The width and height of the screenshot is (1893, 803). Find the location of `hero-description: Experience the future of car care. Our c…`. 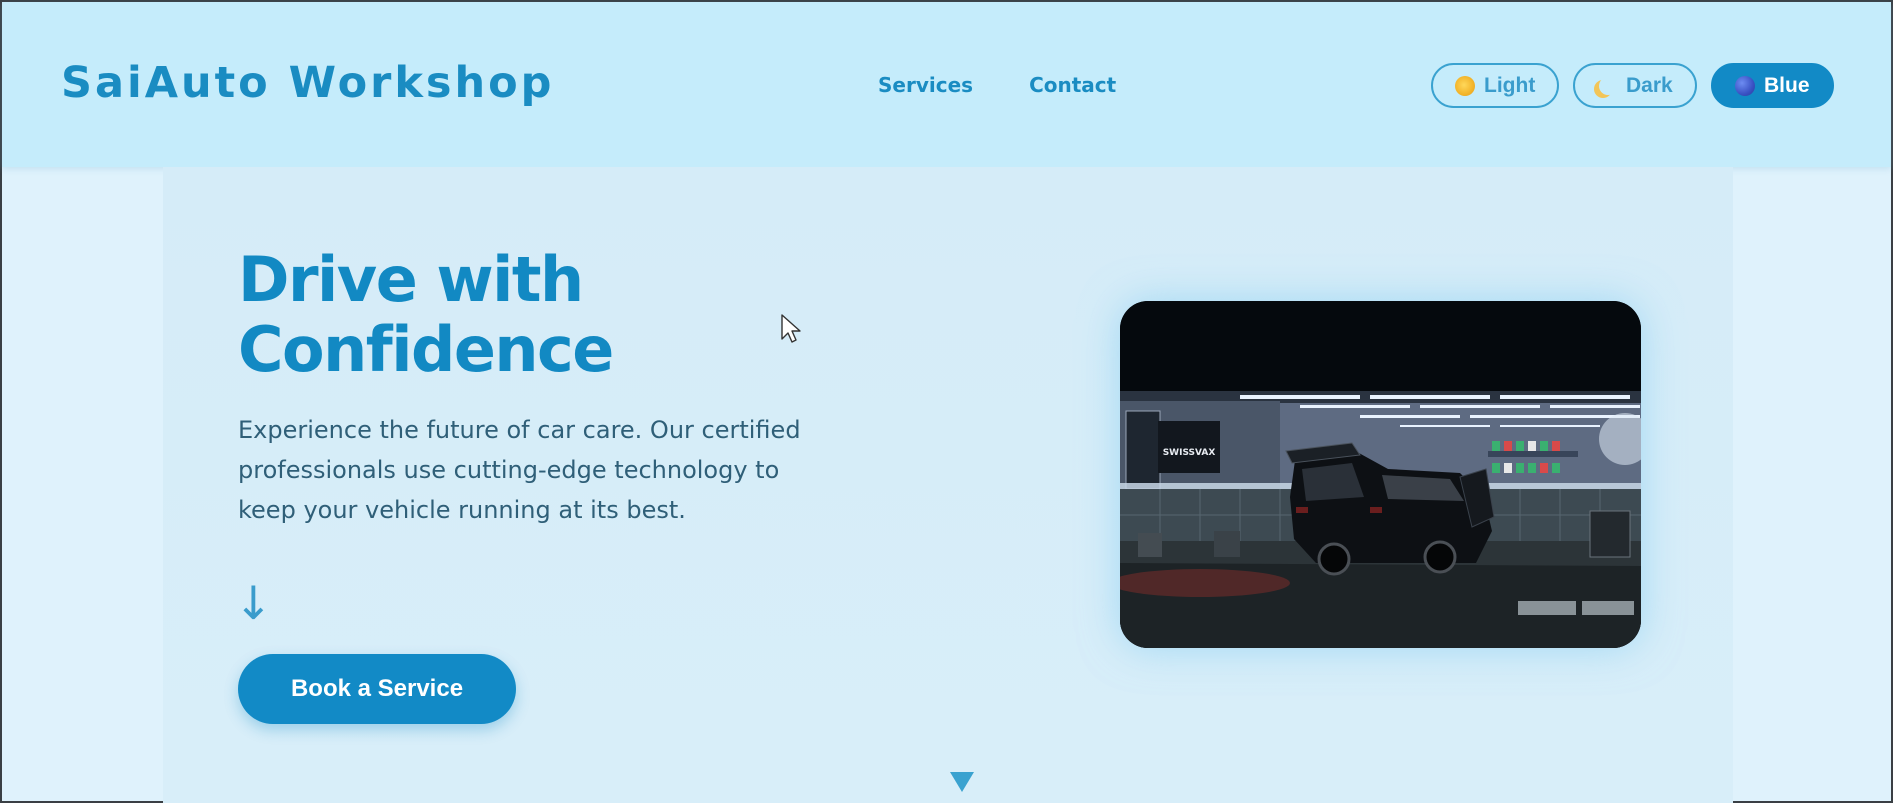

hero-description: Experience the future of car care. Our c… is located at coordinates (519, 470).